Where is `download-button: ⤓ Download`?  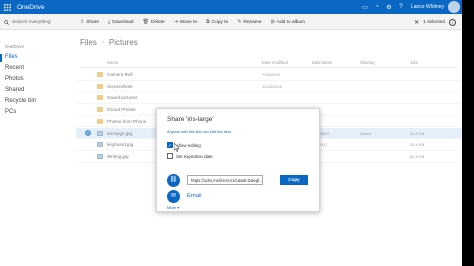
download-button: ⤓ Download is located at coordinates (121, 22).